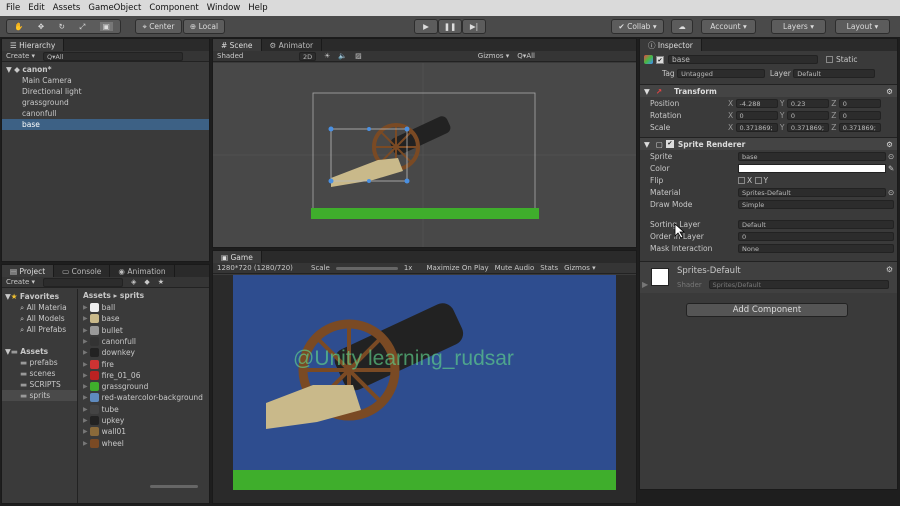 The height and width of the screenshot is (506, 900). I want to click on favorites-row: ▼ ★ Favorites, so click(39, 296).